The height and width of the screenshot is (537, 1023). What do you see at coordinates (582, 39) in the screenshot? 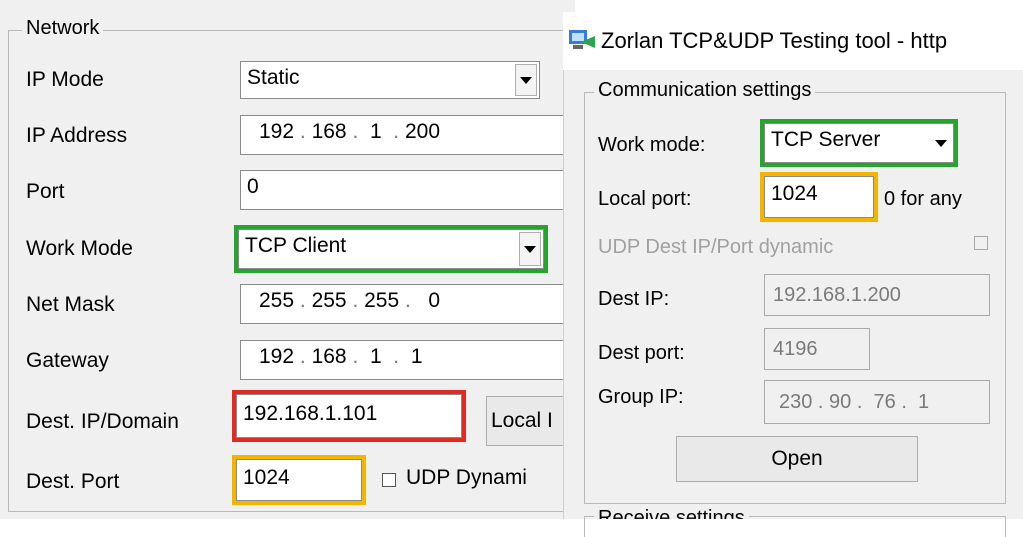
I see `app-icon` at bounding box center [582, 39].